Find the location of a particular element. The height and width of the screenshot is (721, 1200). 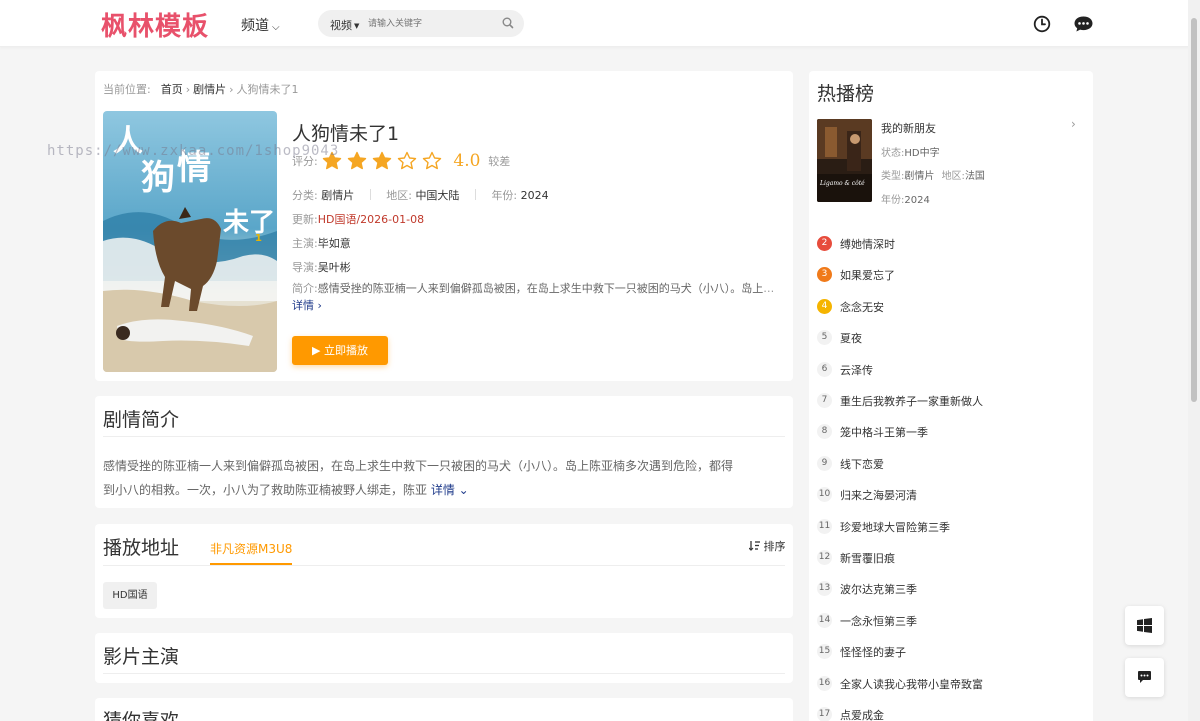

search-icon is located at coordinates (508, 23).